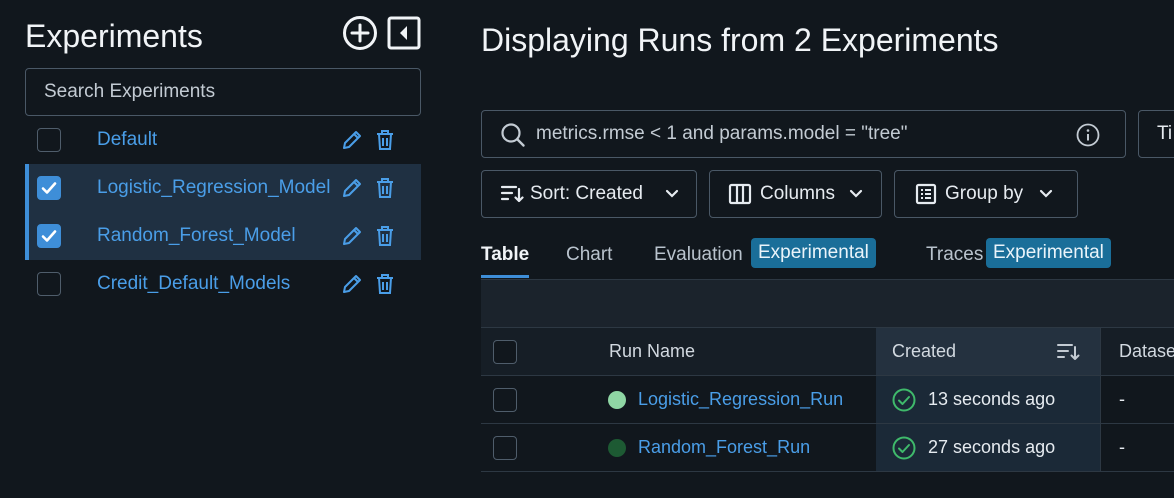 The image size is (1174, 498). Describe the element at coordinates (586, 193) in the screenshot. I see `sort-label: Sort: Created` at that location.